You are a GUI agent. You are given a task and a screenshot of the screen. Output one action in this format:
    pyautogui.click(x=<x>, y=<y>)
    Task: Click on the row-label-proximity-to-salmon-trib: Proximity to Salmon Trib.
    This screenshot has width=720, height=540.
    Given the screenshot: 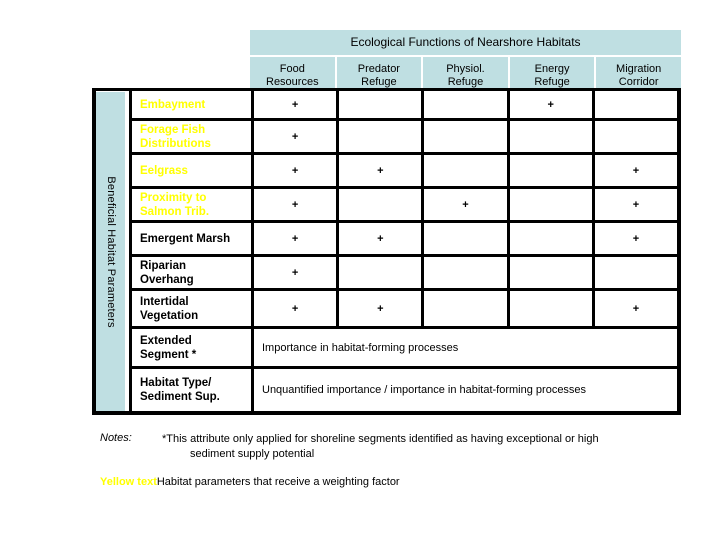 What is the action you would take?
    pyautogui.click(x=193, y=204)
    